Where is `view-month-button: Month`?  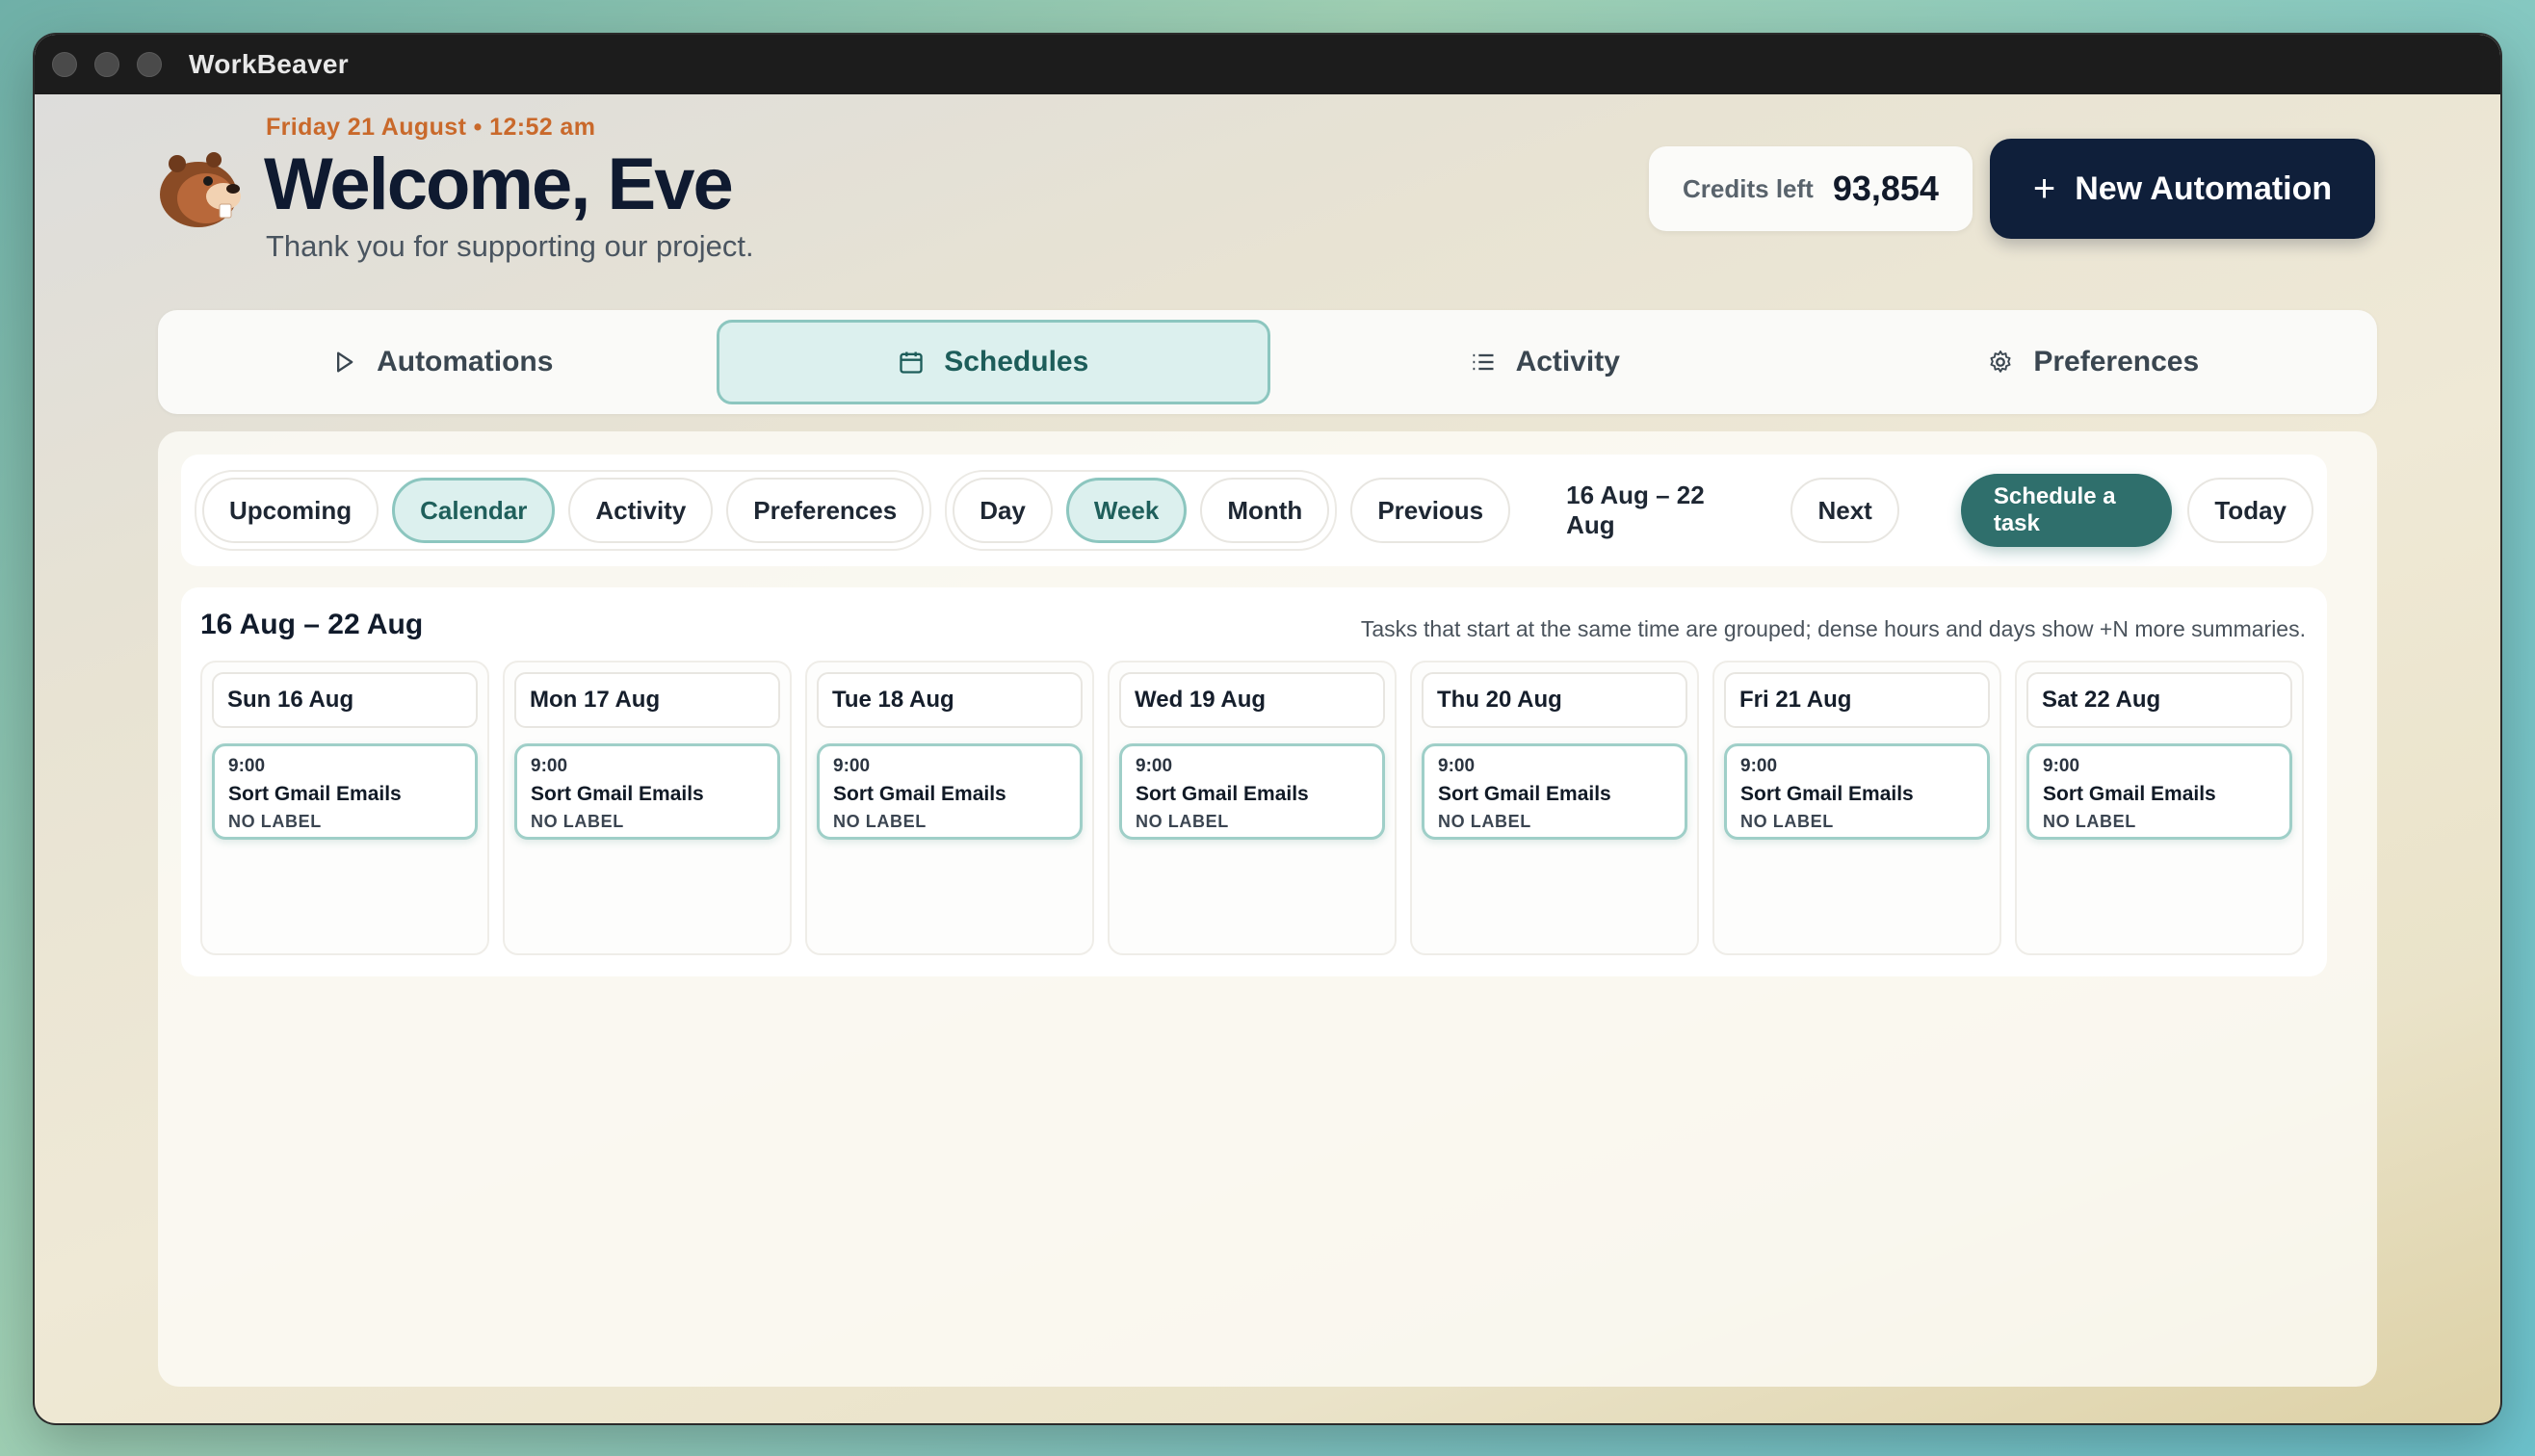
view-month-button: Month is located at coordinates (1265, 511).